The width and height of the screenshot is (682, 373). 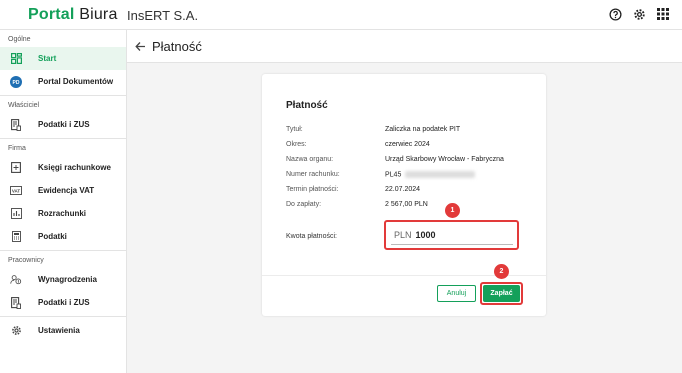 What do you see at coordinates (16, 59) in the screenshot?
I see `dashboard-icon` at bounding box center [16, 59].